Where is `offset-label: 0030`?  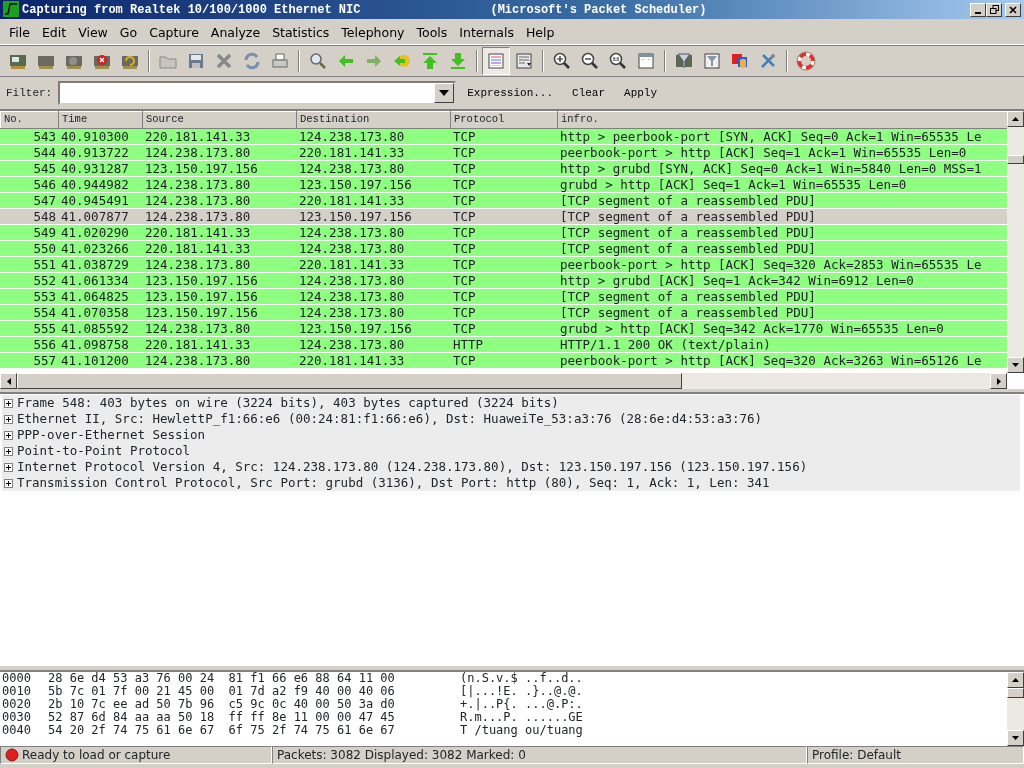
offset-label: 0030 is located at coordinates (17, 717).